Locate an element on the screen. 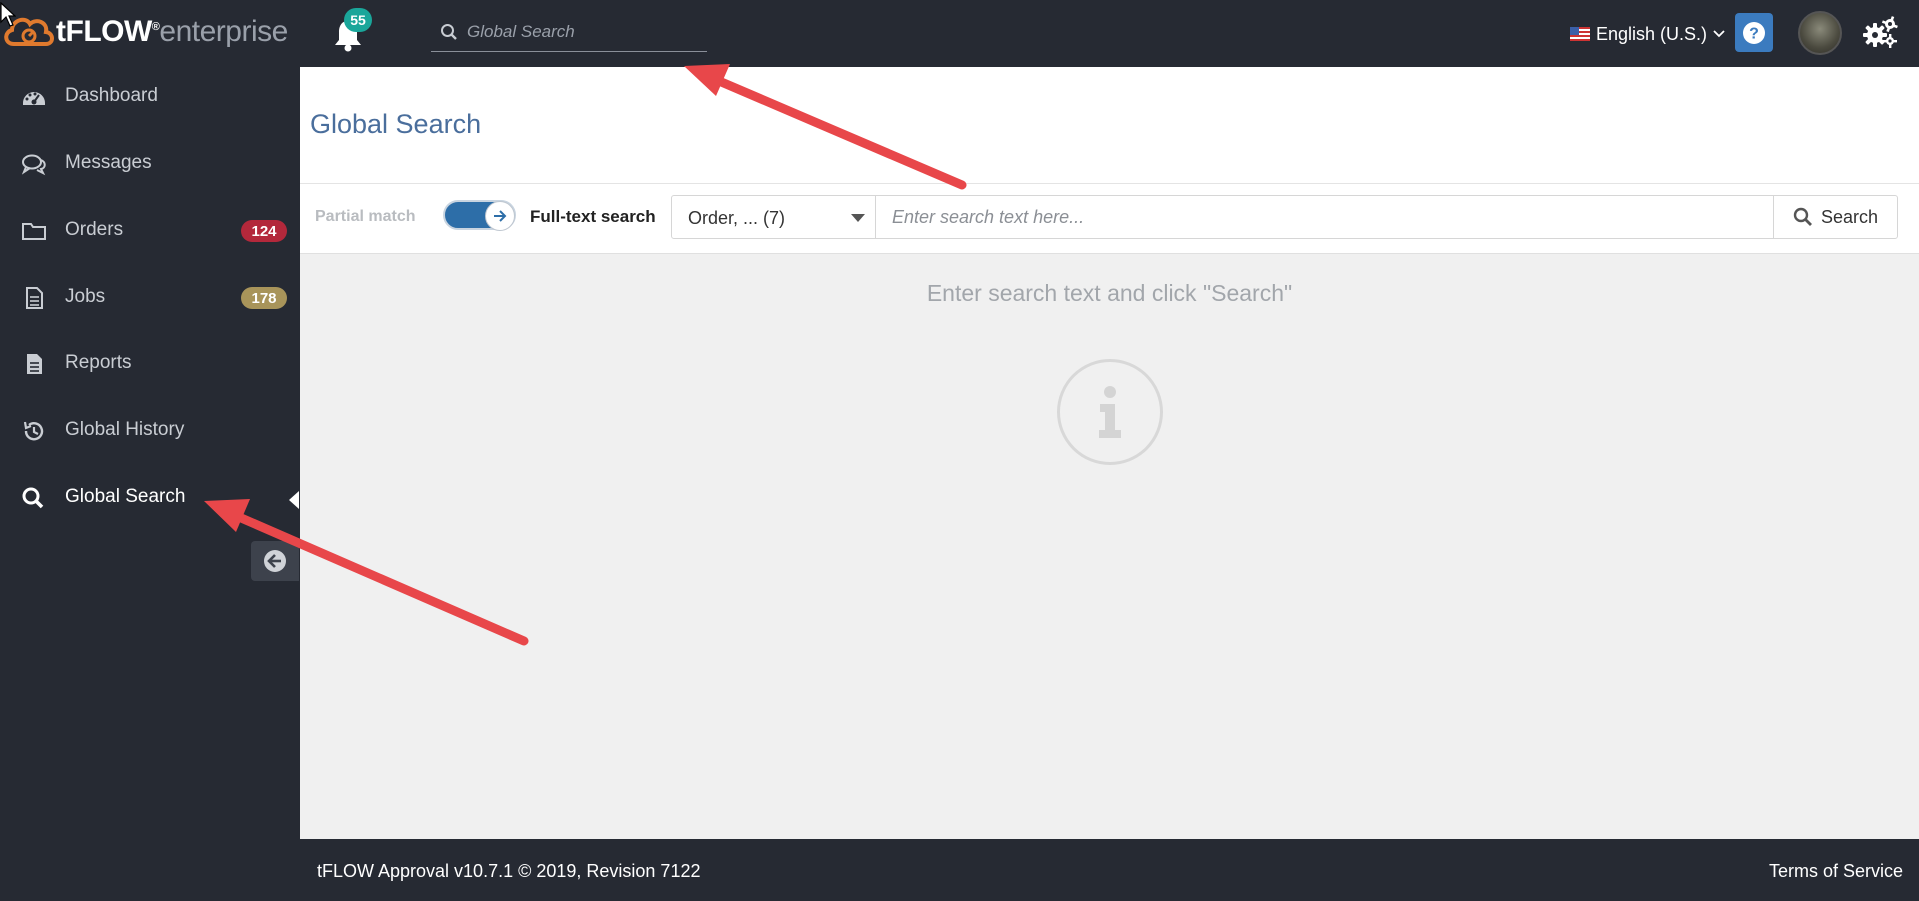 This screenshot has width=1919, height=901. arrow-left-circle-icon is located at coordinates (275, 561).